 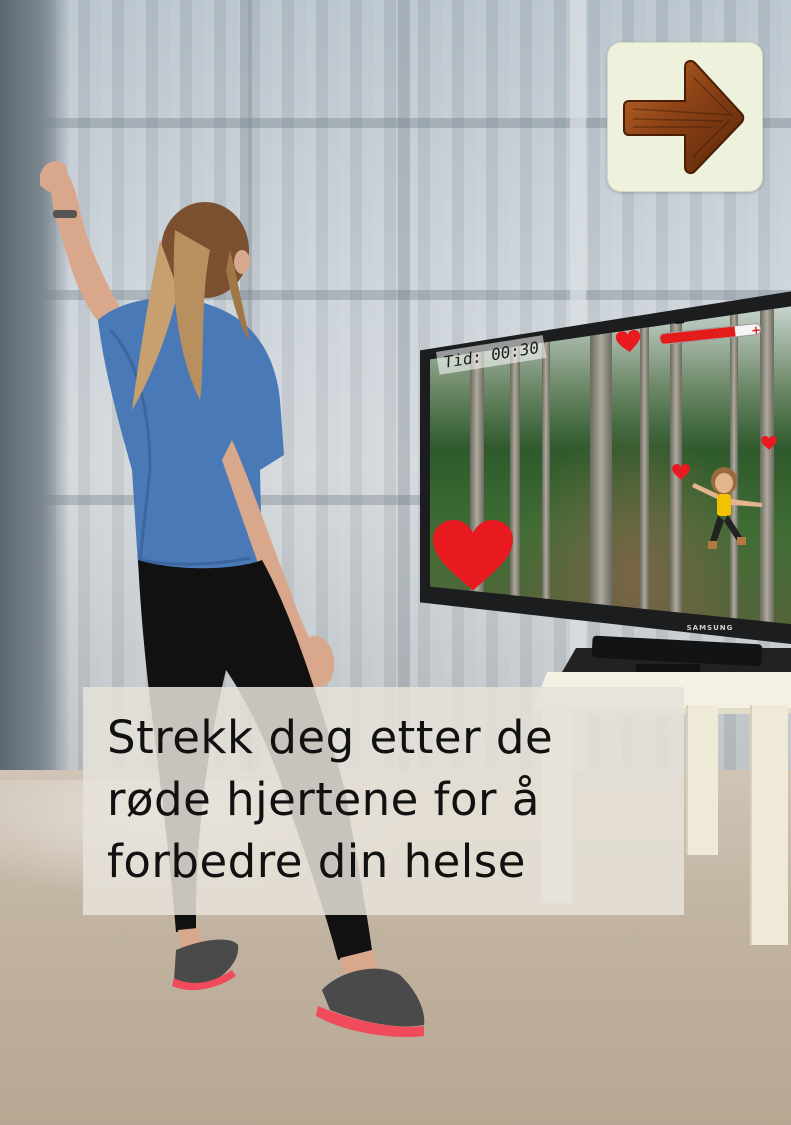 I want to click on heart-target-large, so click(x=473, y=556).